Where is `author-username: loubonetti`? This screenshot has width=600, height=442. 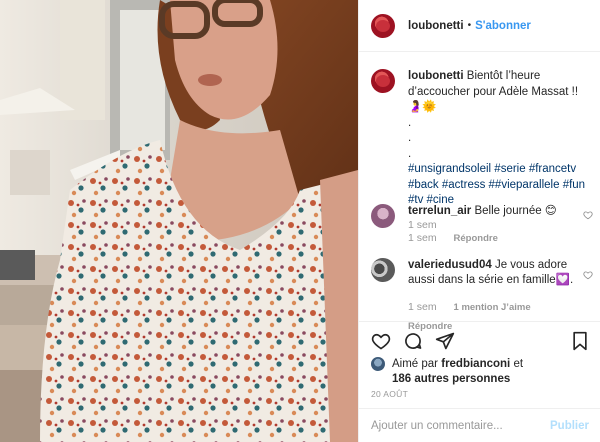 author-username: loubonetti is located at coordinates (436, 26).